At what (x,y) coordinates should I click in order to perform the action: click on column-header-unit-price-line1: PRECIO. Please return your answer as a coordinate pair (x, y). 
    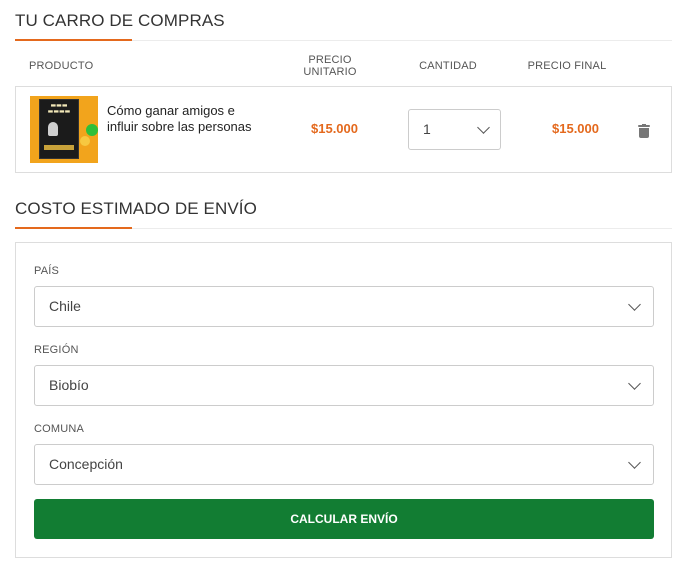
    Looking at the image, I should click on (330, 60).